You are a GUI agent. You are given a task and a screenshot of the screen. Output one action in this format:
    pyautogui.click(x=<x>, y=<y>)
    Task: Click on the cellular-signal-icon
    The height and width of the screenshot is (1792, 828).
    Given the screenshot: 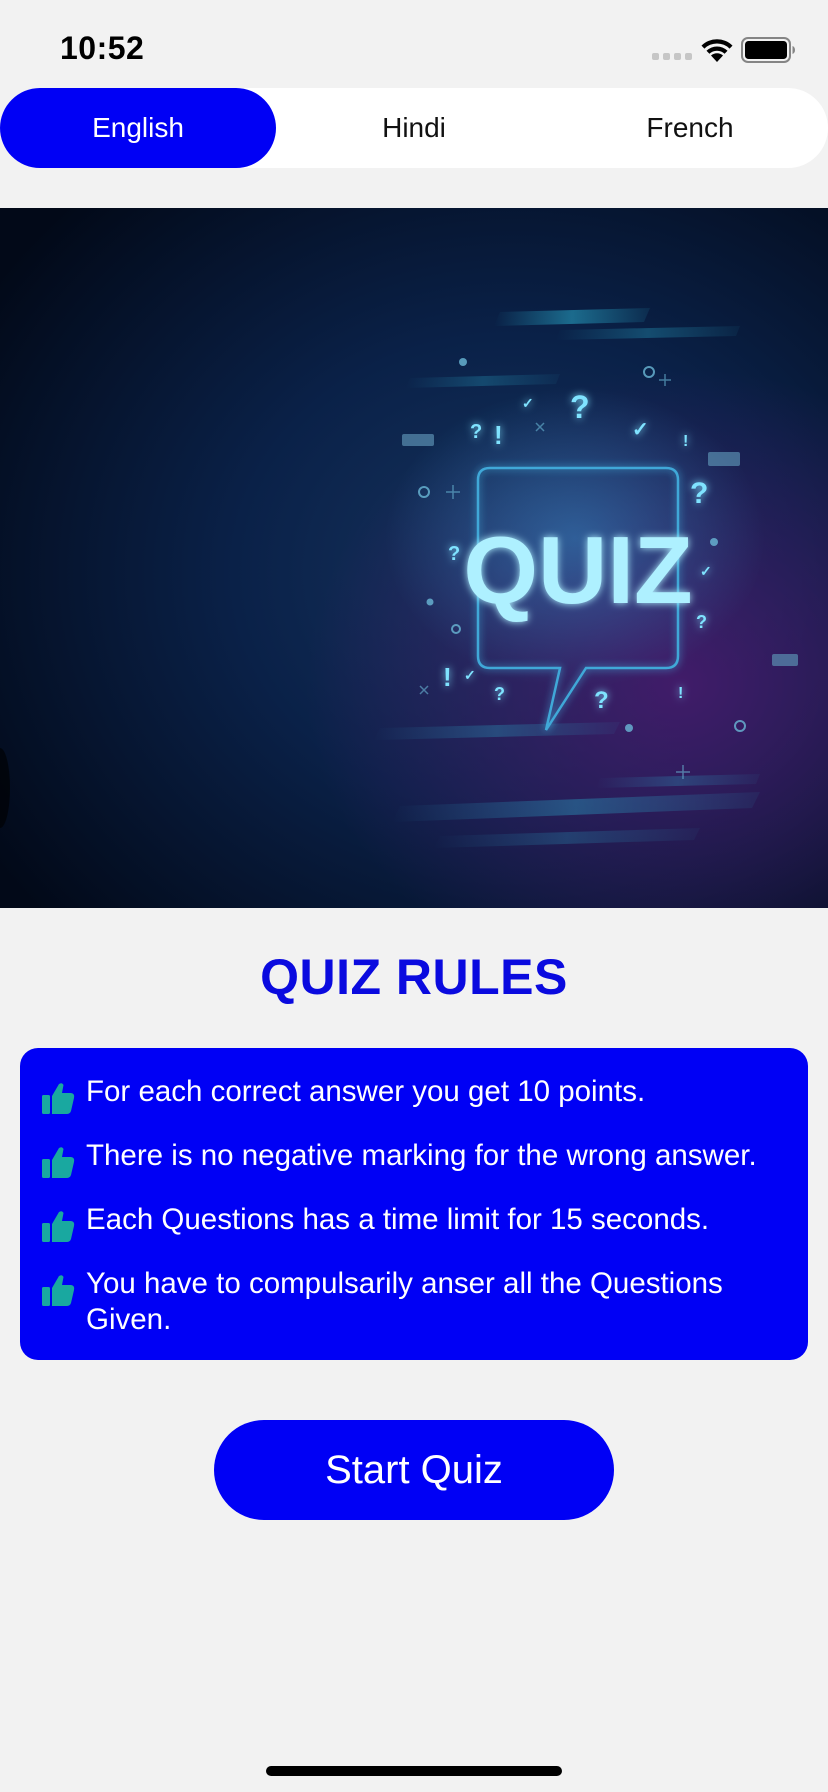 What is the action you would take?
    pyautogui.click(x=672, y=56)
    